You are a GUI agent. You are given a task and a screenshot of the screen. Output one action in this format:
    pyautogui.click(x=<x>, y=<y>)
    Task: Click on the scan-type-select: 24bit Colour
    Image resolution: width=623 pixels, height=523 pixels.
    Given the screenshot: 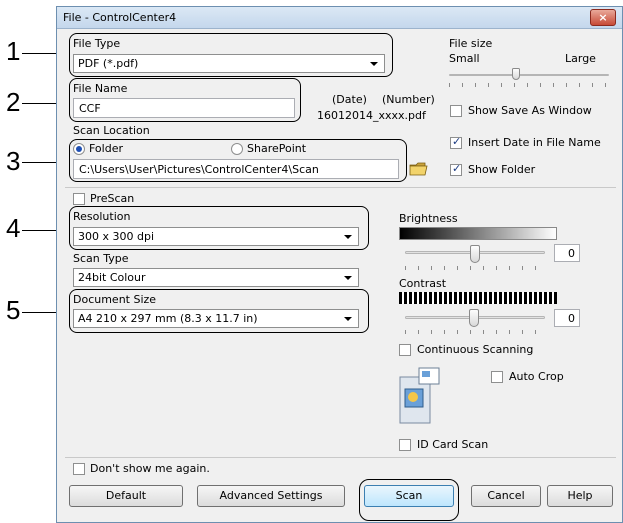 What is the action you would take?
    pyautogui.click(x=216, y=277)
    